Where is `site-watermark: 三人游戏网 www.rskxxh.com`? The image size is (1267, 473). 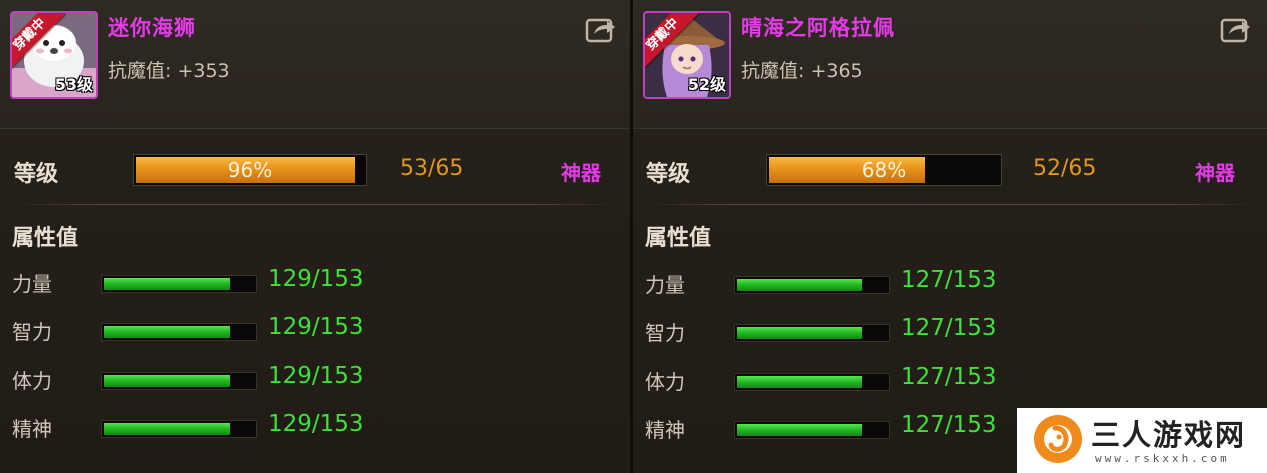 site-watermark: 三人游戏网 www.rskxxh.com is located at coordinates (1142, 440).